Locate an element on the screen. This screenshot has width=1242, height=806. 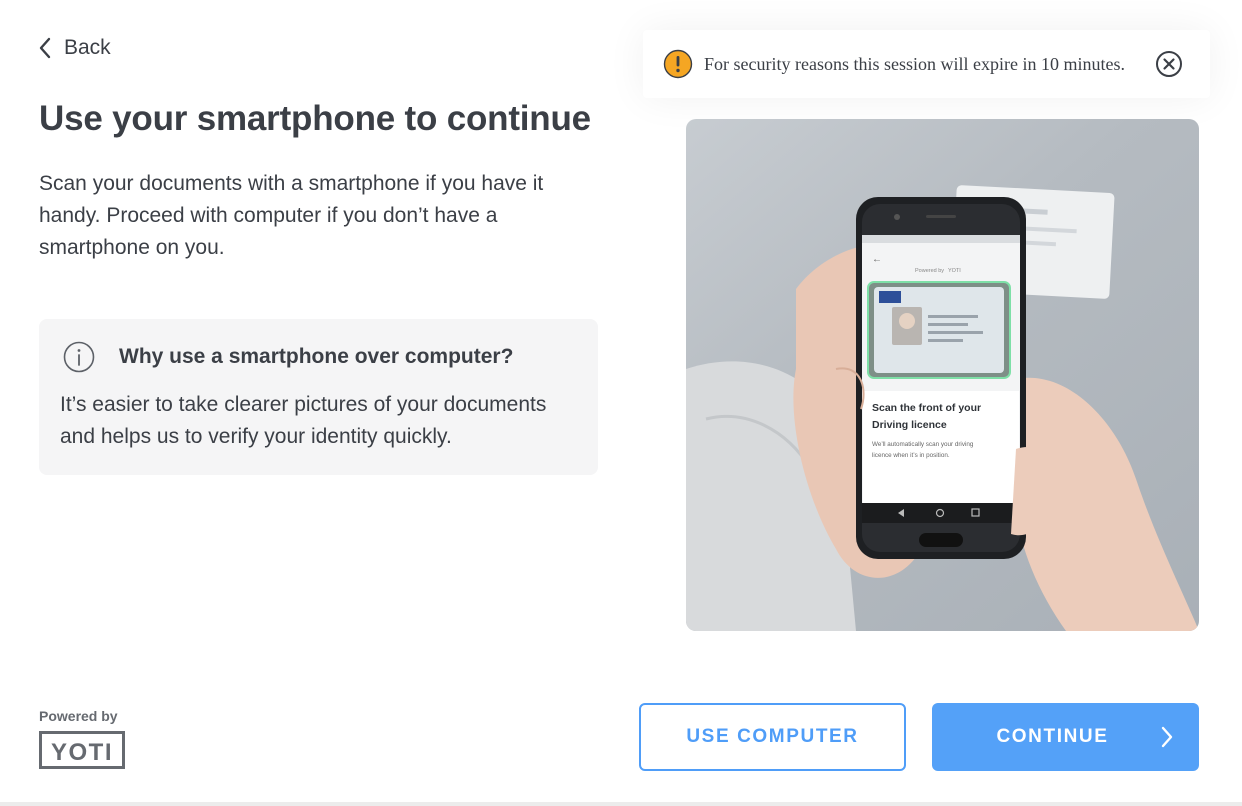
chevron-left-icon is located at coordinates (45, 48).